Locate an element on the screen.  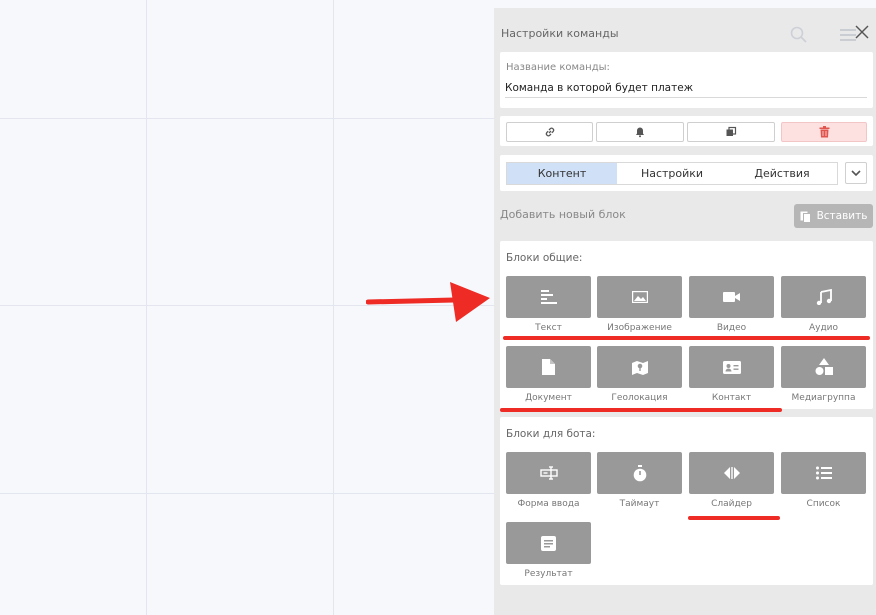
block-slider-button is located at coordinates (731, 473).